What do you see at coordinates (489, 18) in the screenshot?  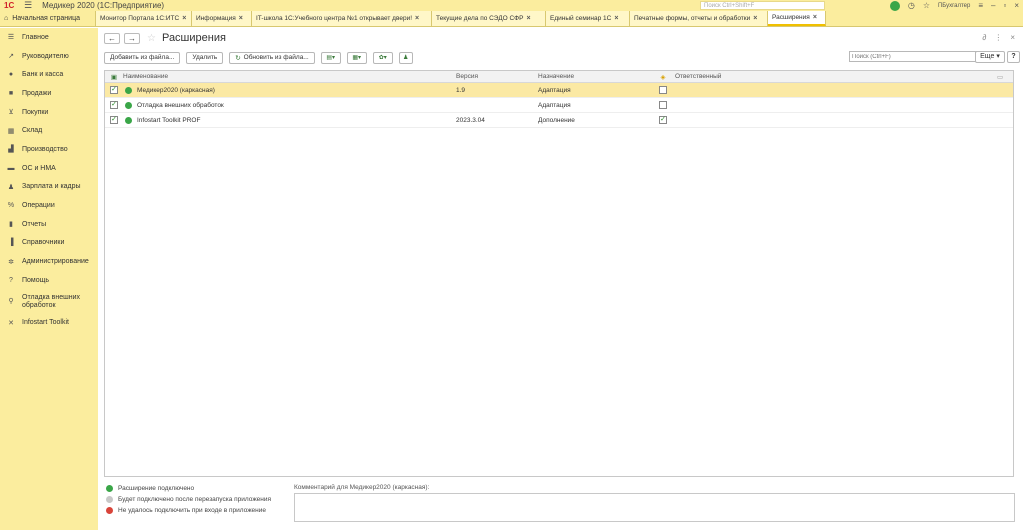 I see `tab-sedo: Текущие дела по СЭДО СФР ×` at bounding box center [489, 18].